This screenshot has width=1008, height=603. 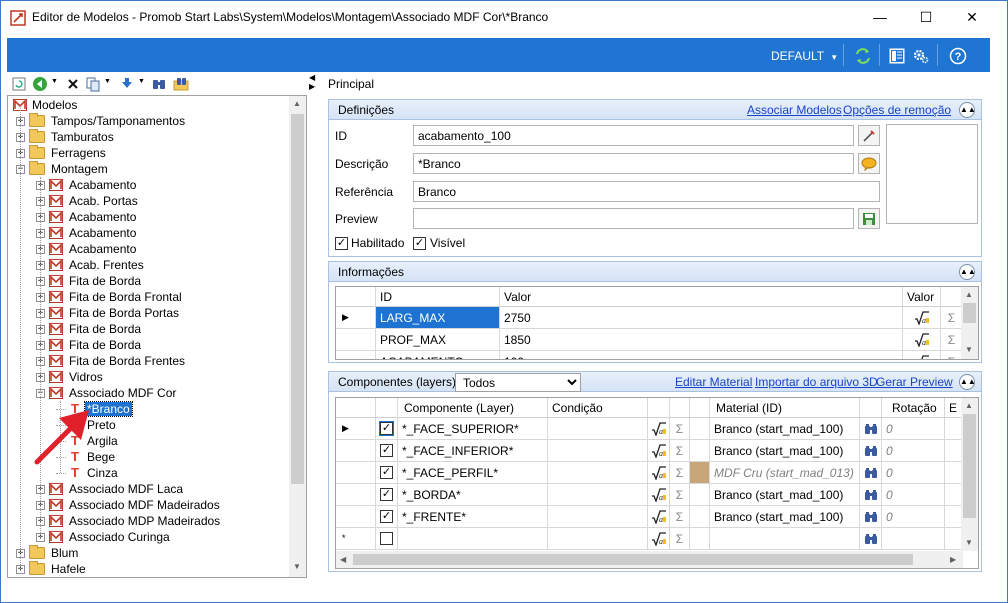 What do you see at coordinates (633, 218) in the screenshot?
I see `preview-input` at bounding box center [633, 218].